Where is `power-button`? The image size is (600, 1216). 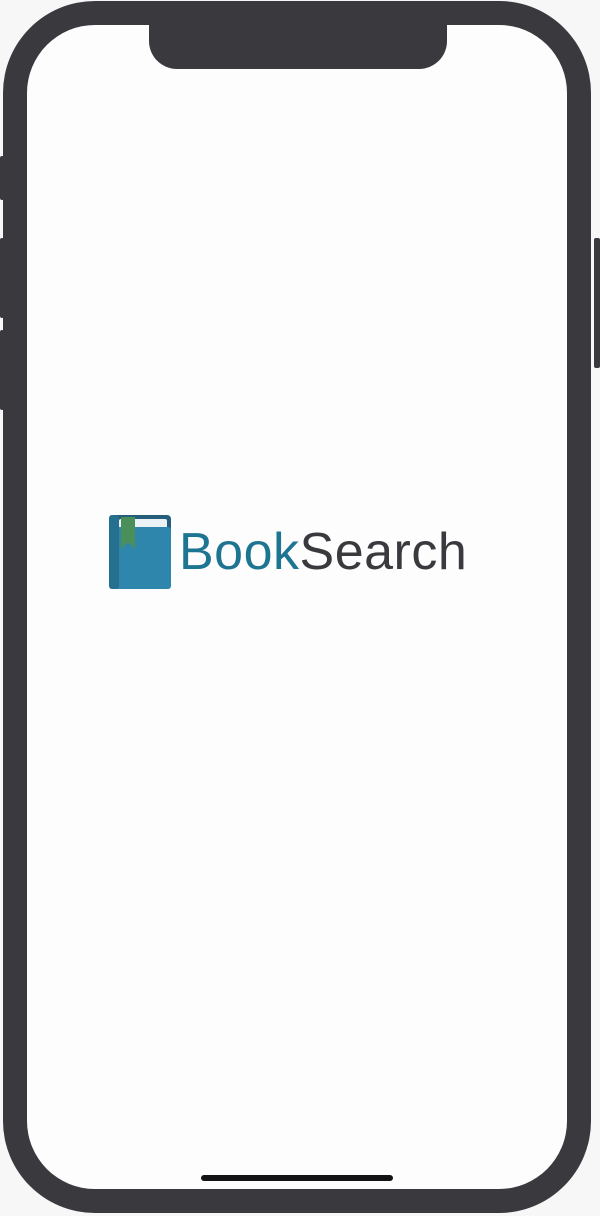 power-button is located at coordinates (597, 303).